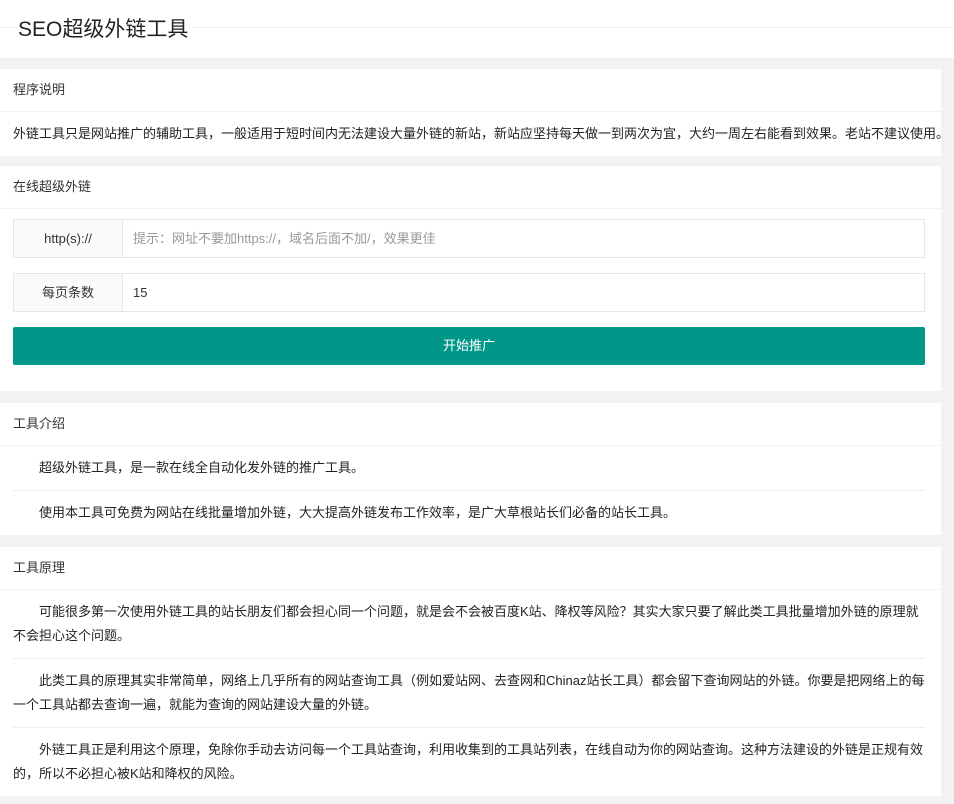  Describe the element at coordinates (477, 29) in the screenshot. I see `top-bar: SEO超级外链工具` at that location.